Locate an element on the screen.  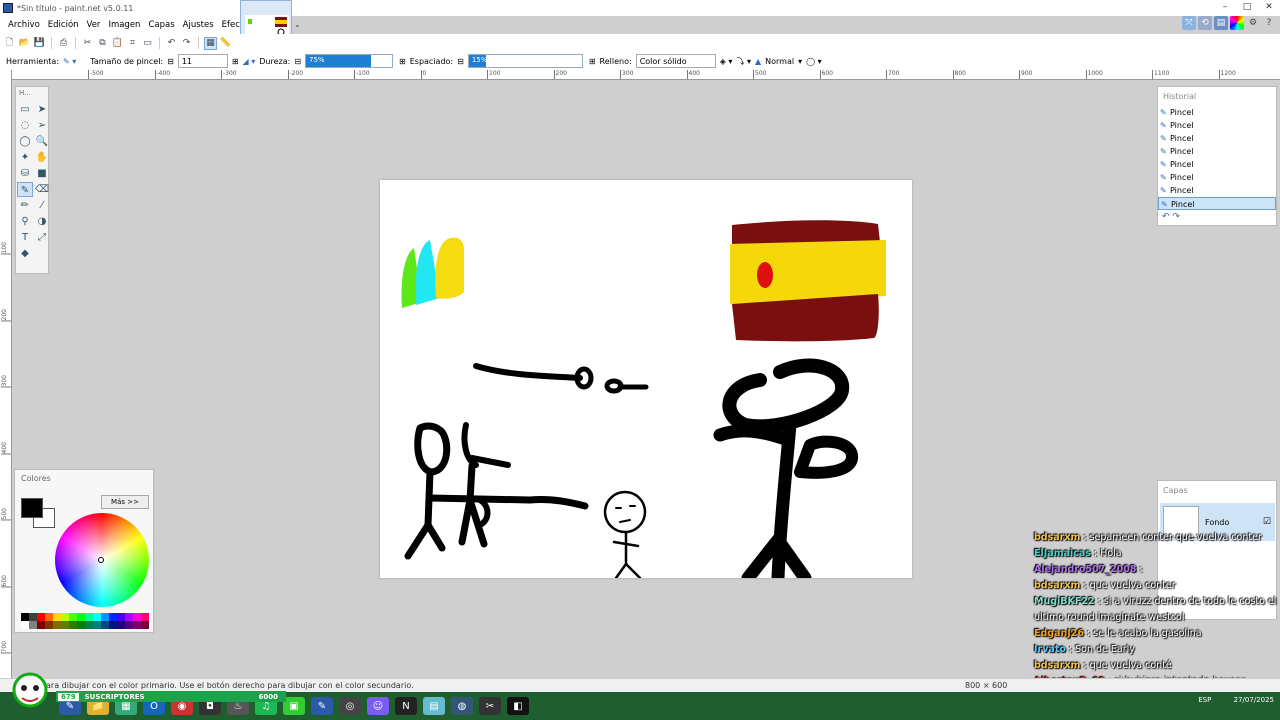
paintnet-icon-2: ✎ is located at coordinates (322, 706).